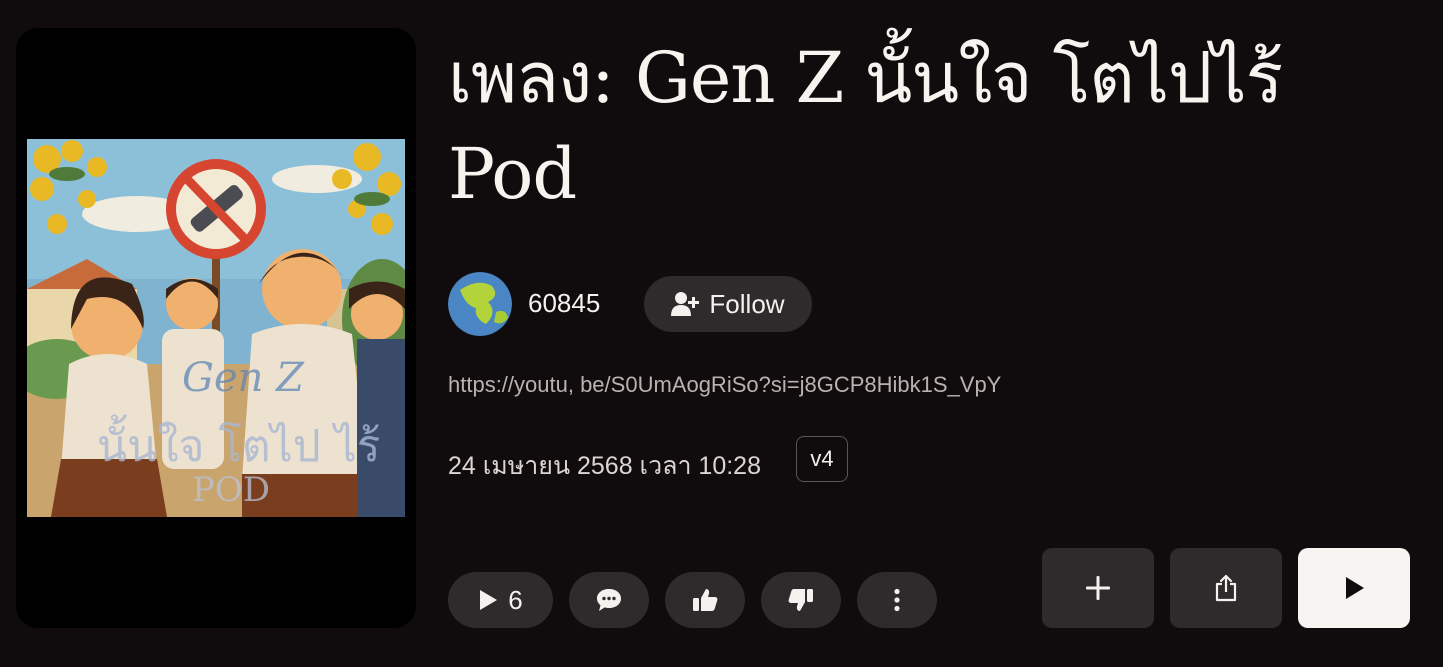 The image size is (1443, 667). What do you see at coordinates (515, 599) in the screenshot?
I see `play-count: 6` at bounding box center [515, 599].